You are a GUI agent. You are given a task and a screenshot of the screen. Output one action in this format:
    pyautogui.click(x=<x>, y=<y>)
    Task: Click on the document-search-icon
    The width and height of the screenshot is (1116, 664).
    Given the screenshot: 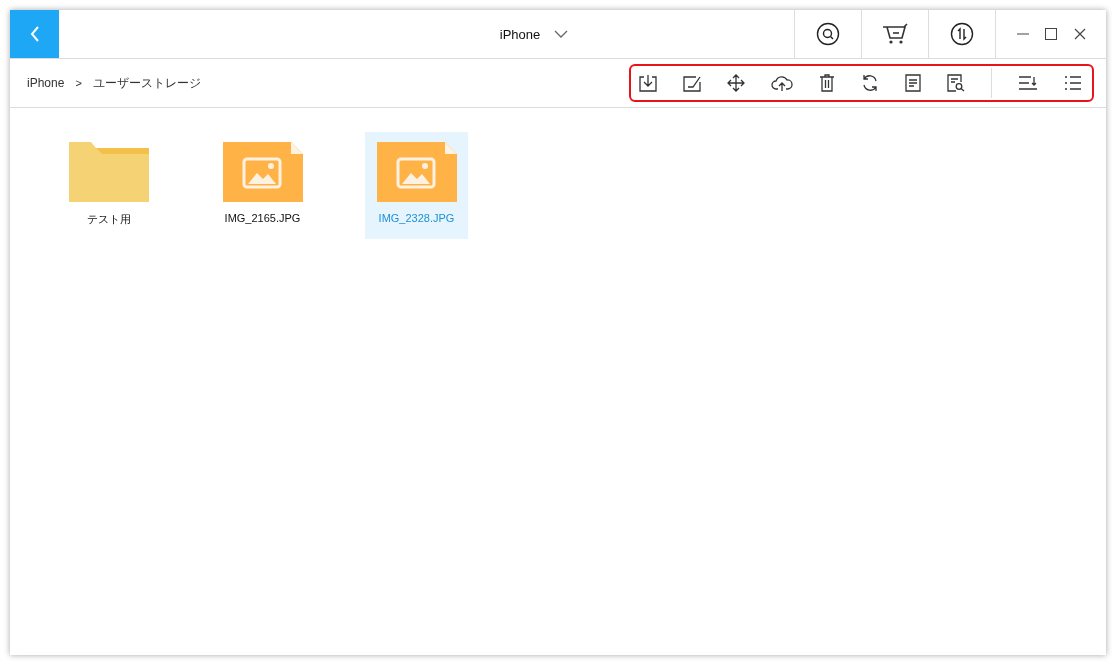 What is the action you would take?
    pyautogui.click(x=956, y=83)
    